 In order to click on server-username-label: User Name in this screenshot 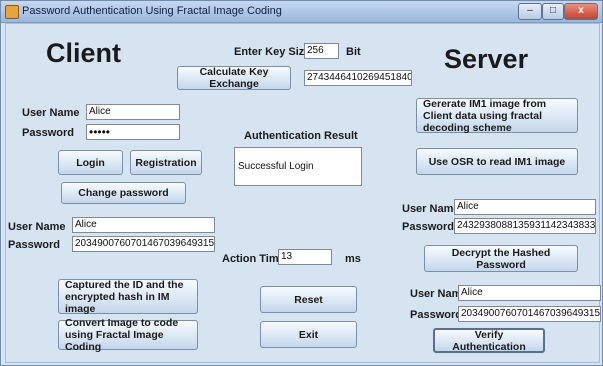, I will do `click(431, 209)`.